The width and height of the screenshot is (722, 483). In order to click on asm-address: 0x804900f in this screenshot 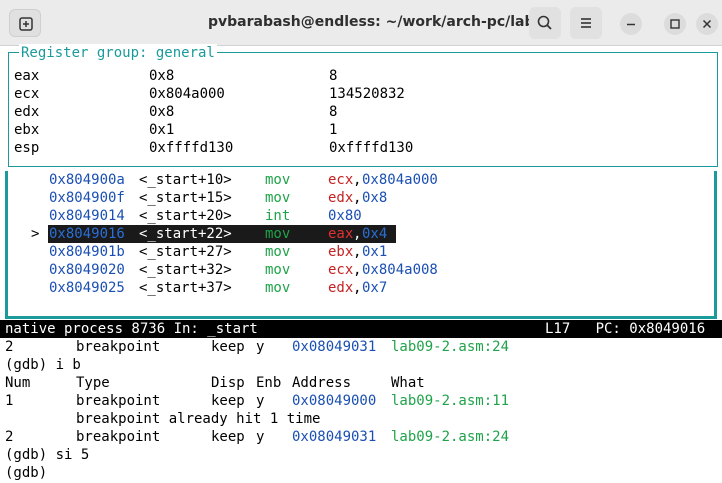, I will do `click(87, 198)`.